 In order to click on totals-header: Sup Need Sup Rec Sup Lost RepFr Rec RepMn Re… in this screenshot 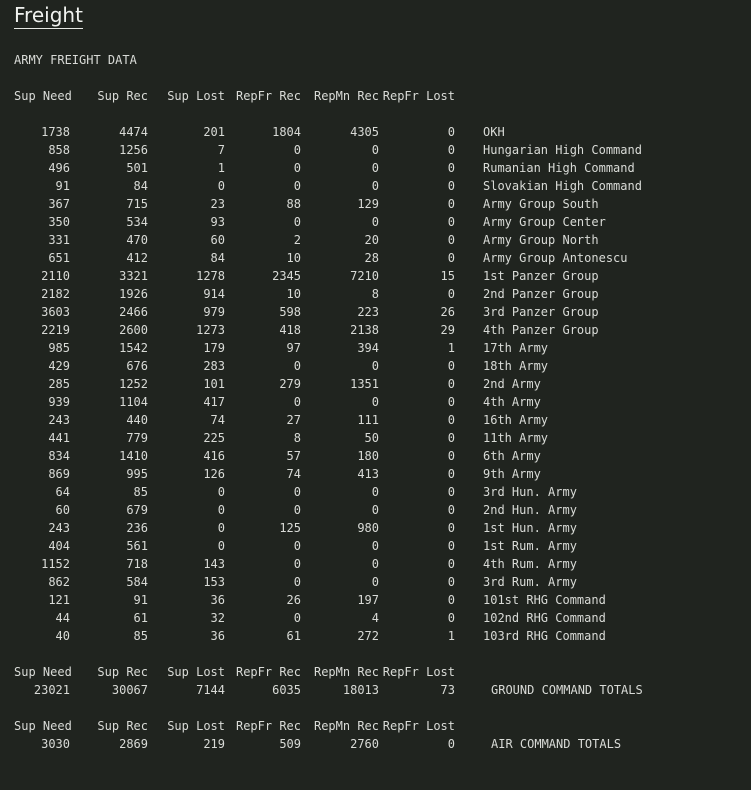, I will do `click(382, 672)`.